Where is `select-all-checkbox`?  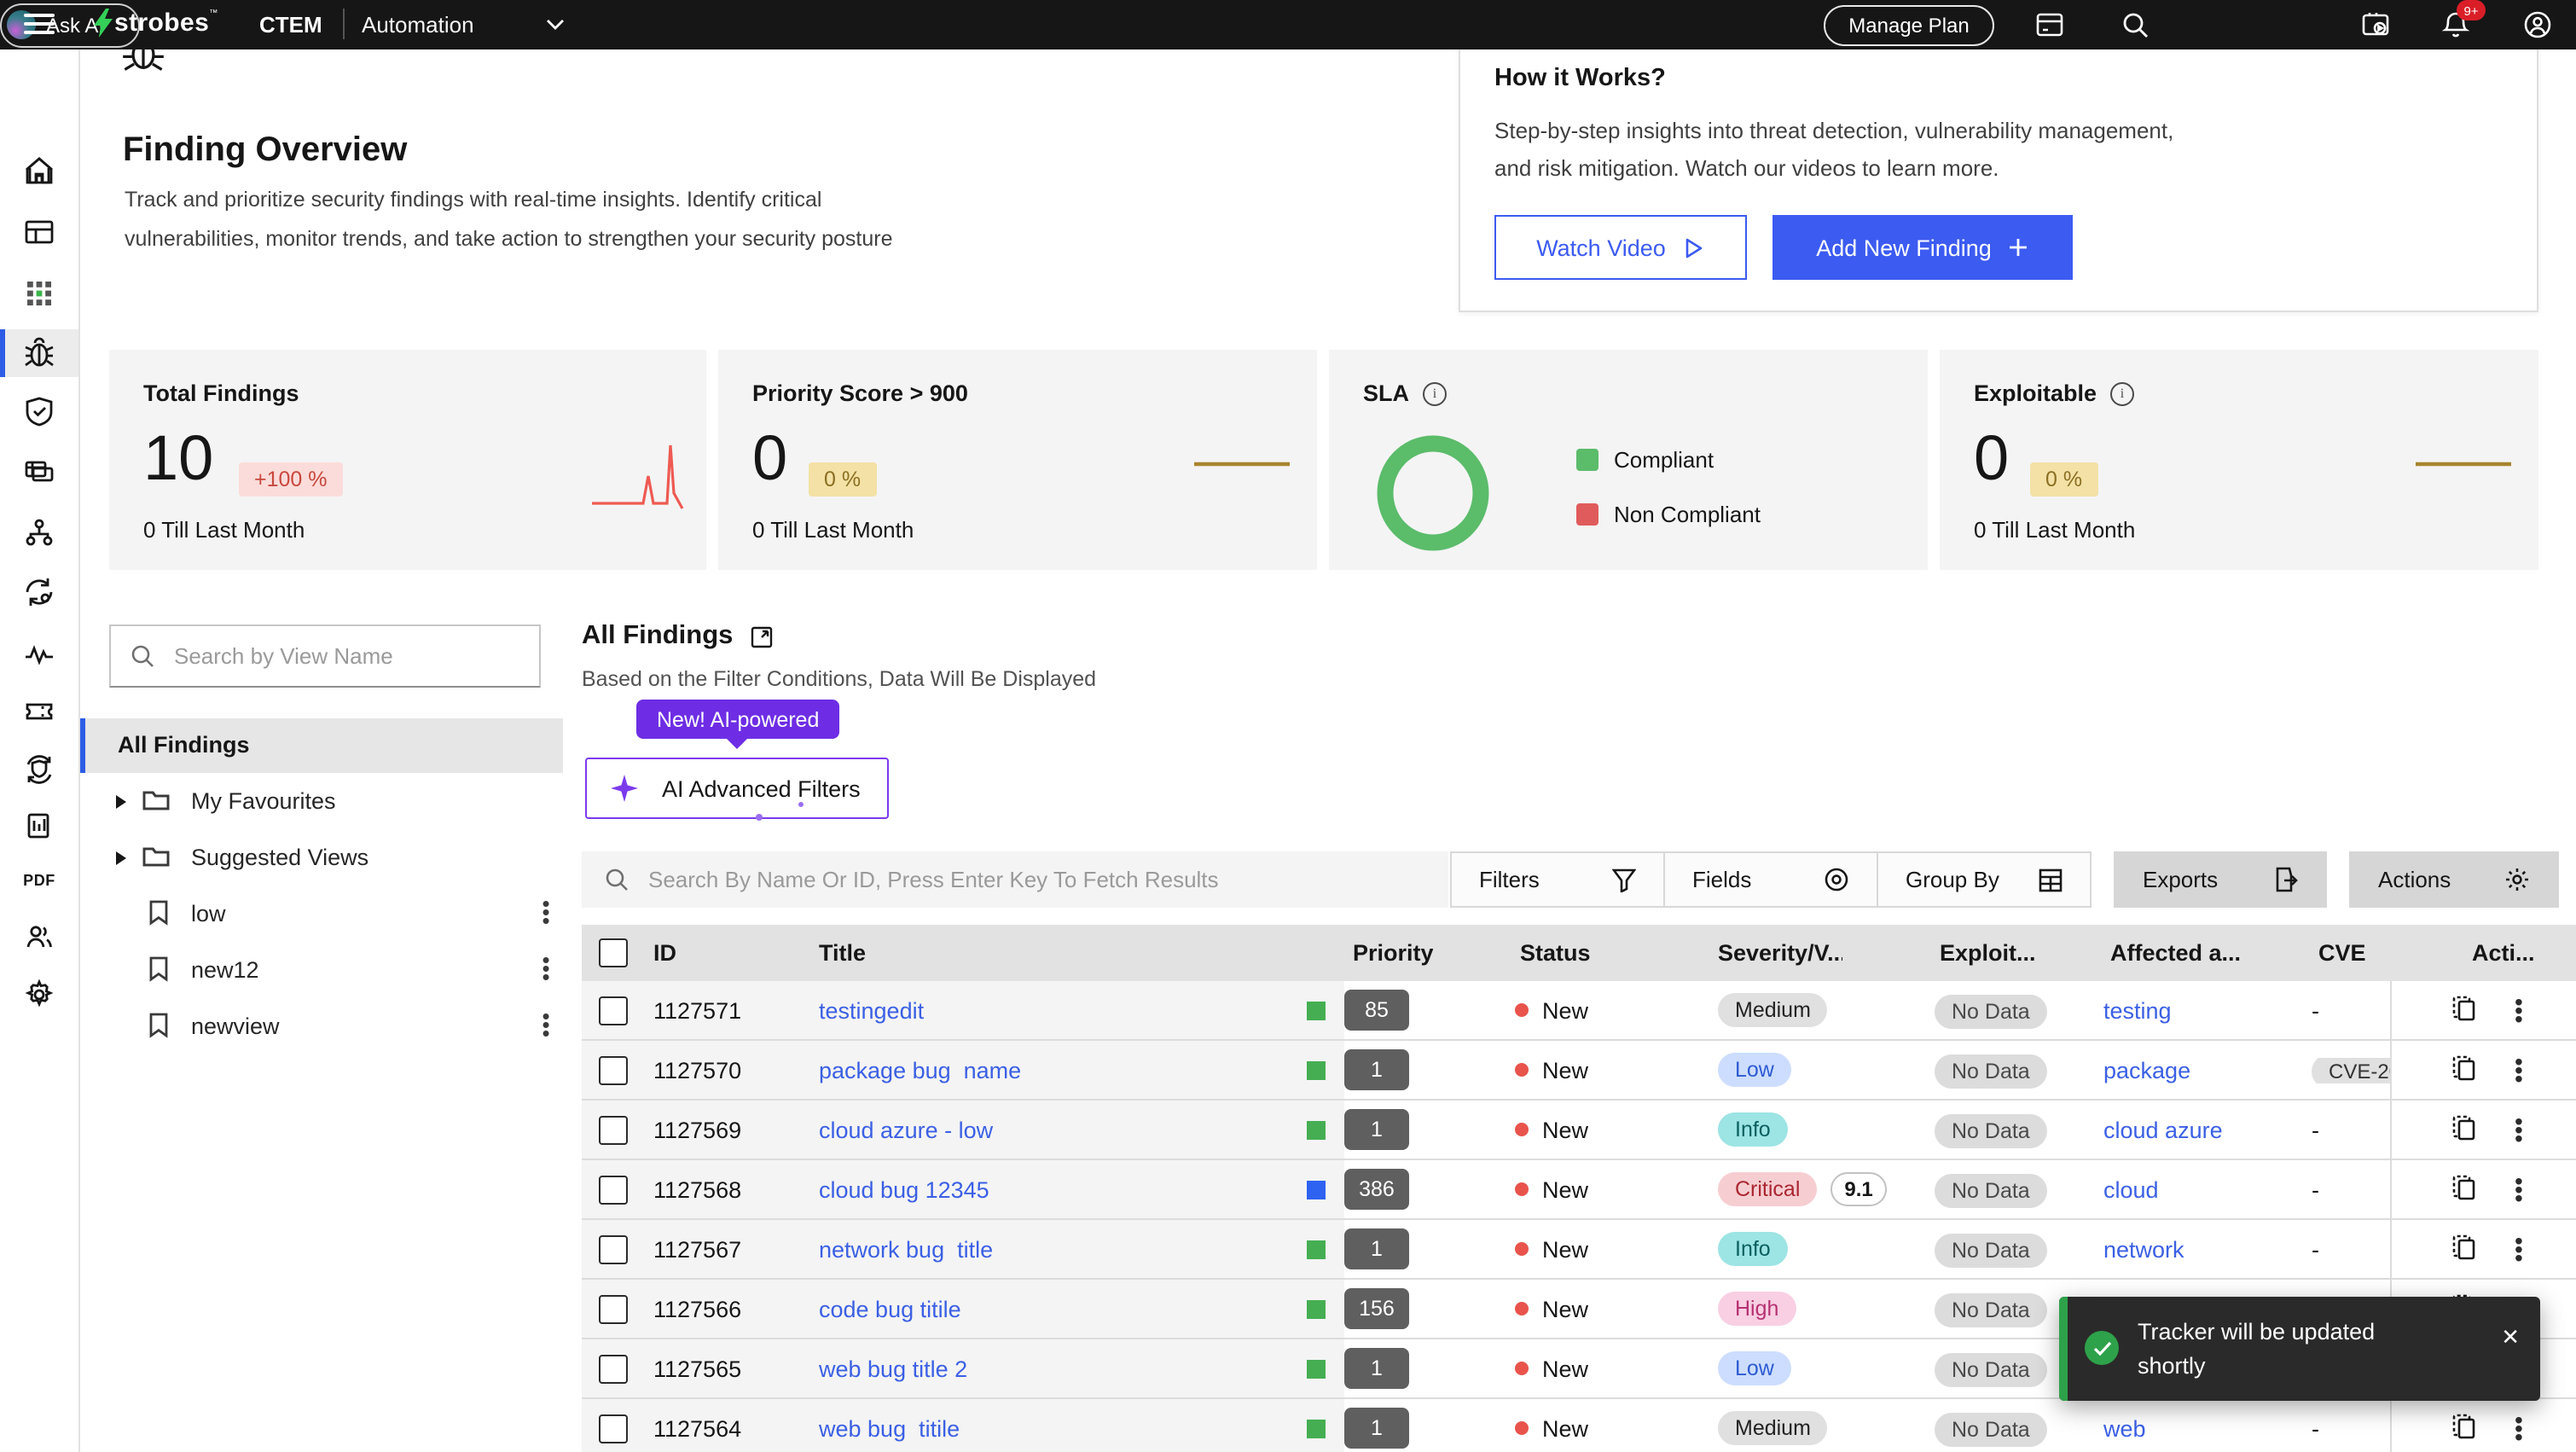
select-all-checkbox is located at coordinates (613, 952).